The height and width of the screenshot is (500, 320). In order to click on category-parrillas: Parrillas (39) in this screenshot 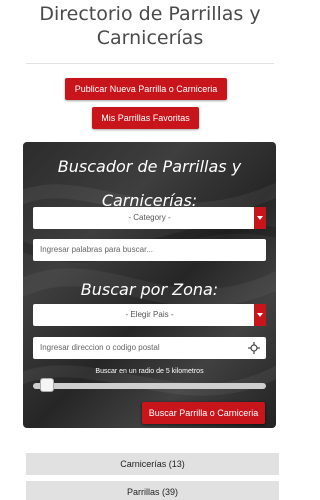, I will do `click(152, 490)`.